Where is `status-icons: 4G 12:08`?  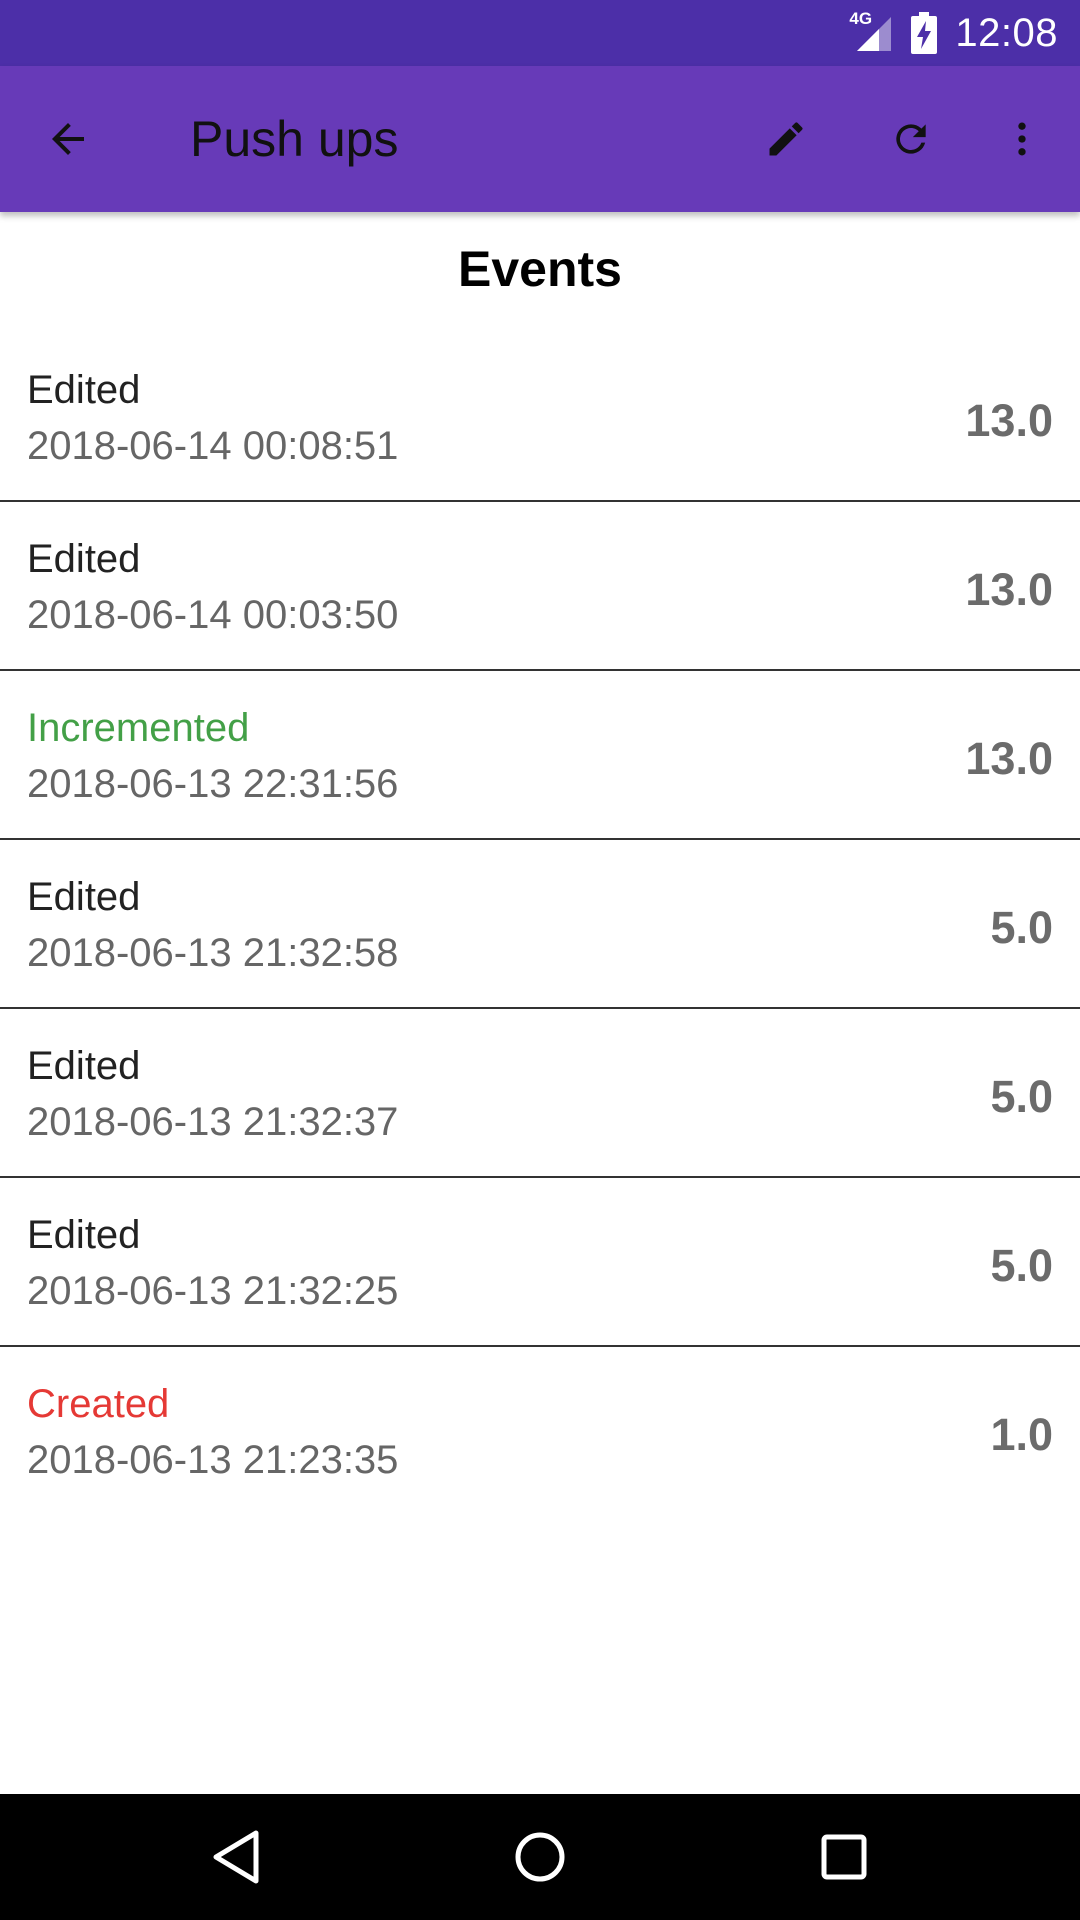 status-icons: 4G 12:08 is located at coordinates (953, 33).